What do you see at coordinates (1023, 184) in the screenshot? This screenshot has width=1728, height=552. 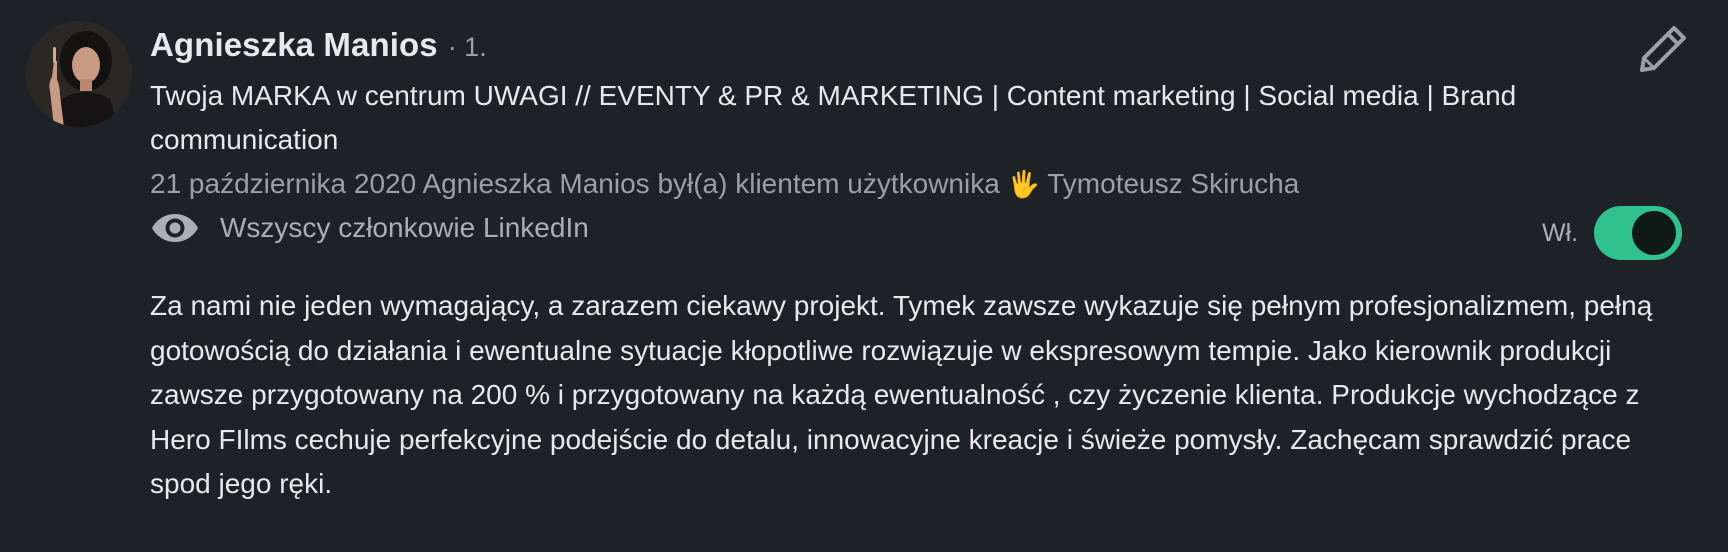 I see `hand-emoji-icon: 🖐` at bounding box center [1023, 184].